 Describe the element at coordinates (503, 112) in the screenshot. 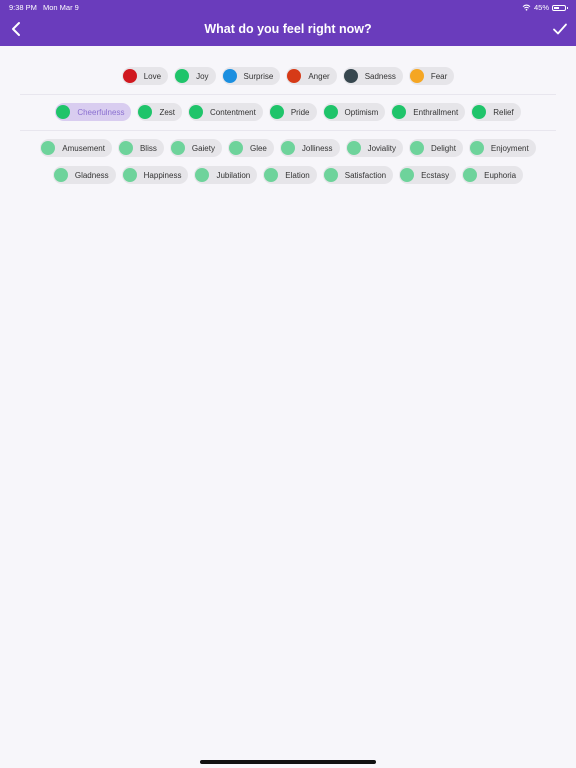

I see `chip-label: Relief` at that location.